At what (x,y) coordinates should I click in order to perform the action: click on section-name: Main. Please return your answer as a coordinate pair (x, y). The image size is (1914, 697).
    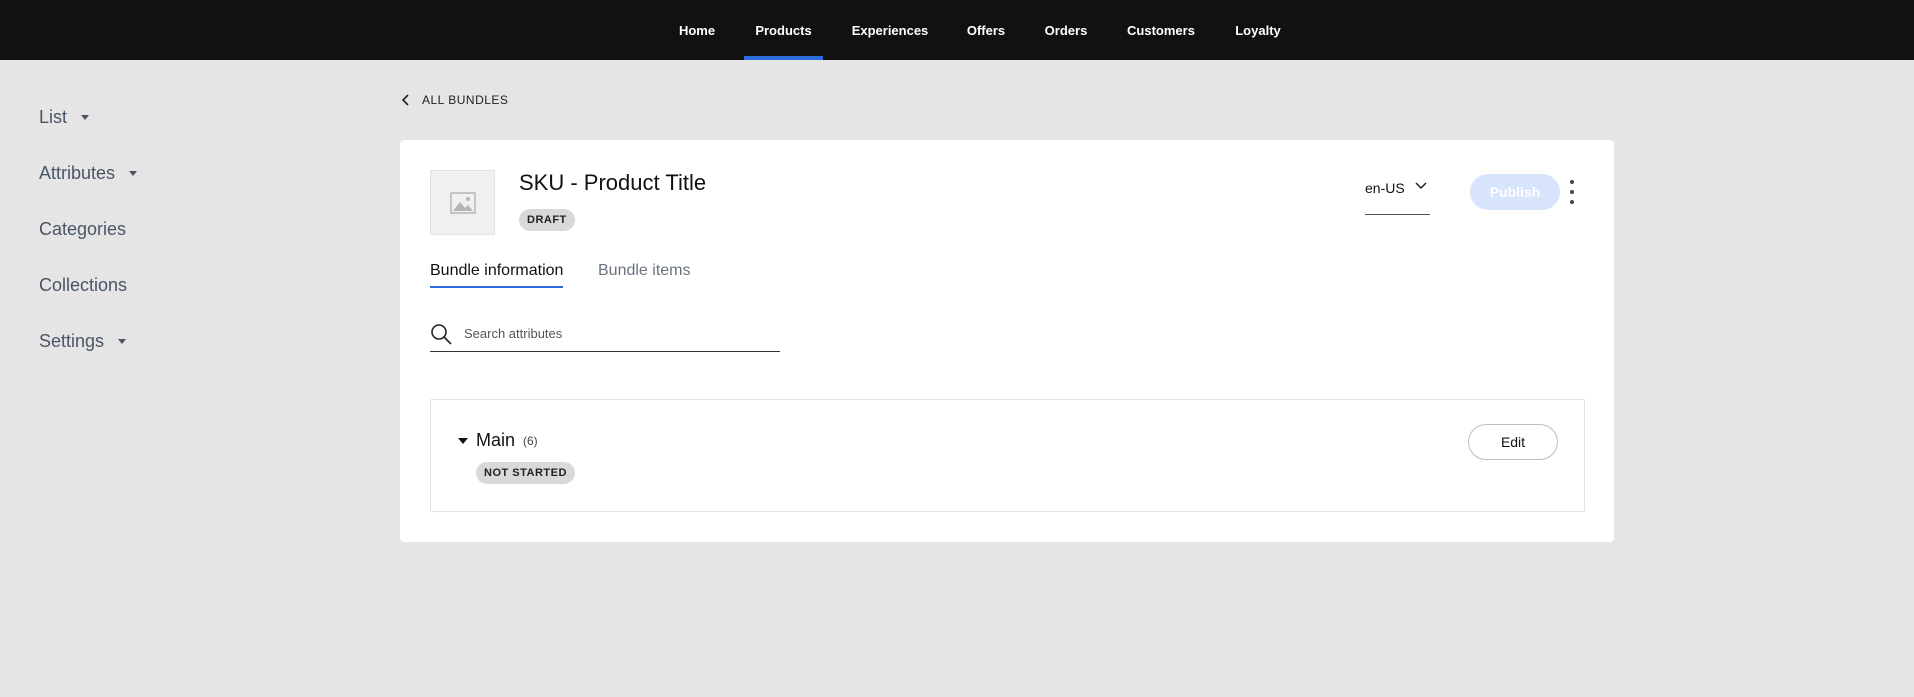
    Looking at the image, I should click on (496, 440).